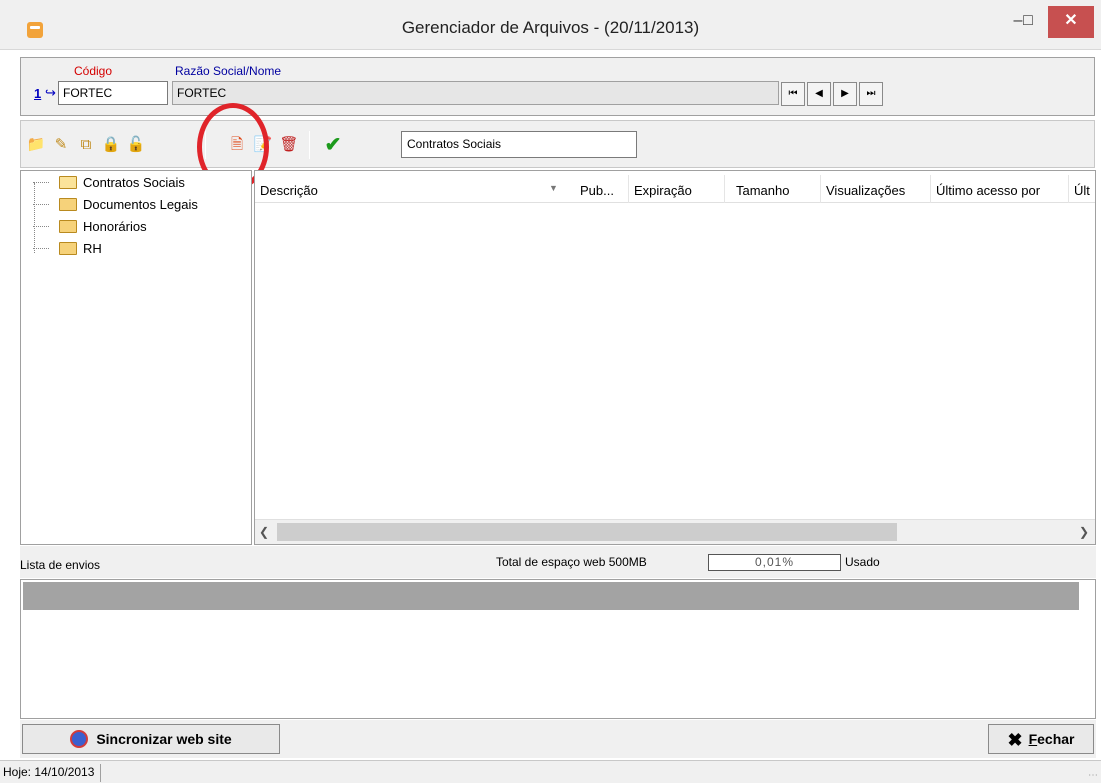 The image size is (1101, 783). I want to click on file-new-icon: 🗎, so click(237, 145).